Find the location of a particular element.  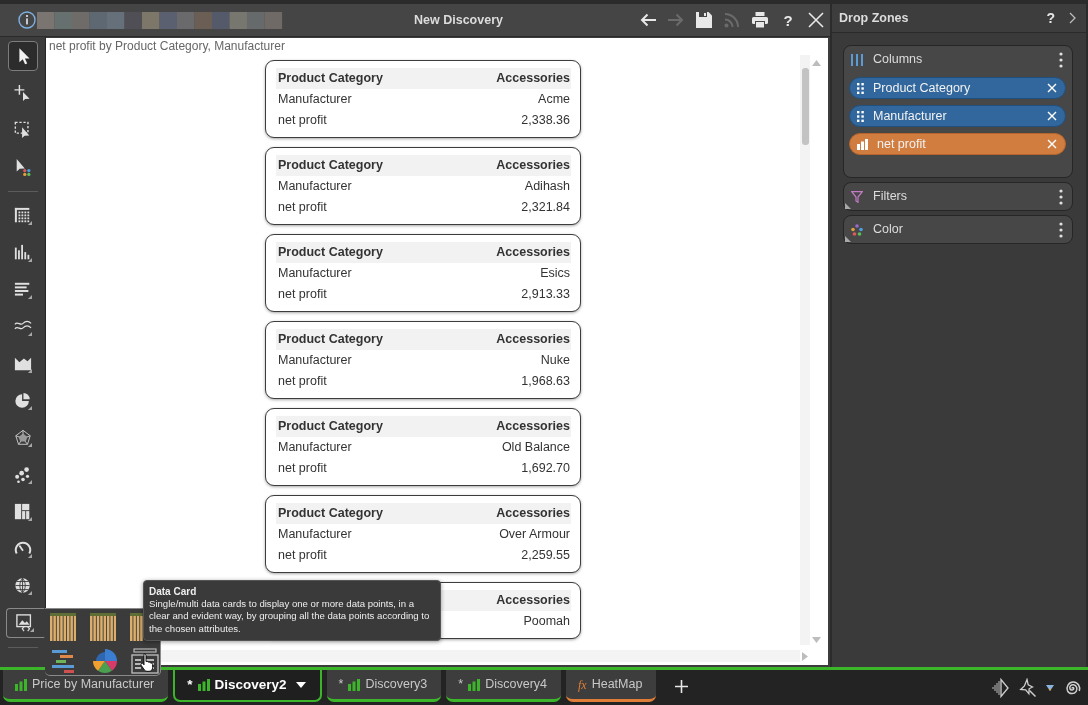

card-field-value: 2,338.36 is located at coordinates (545, 121).